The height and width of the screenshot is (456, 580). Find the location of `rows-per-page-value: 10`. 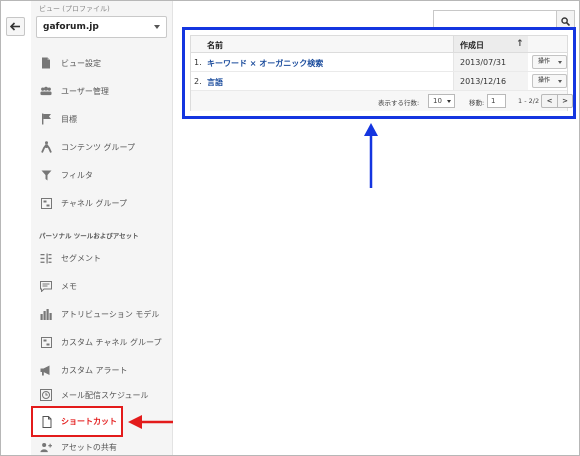

rows-per-page-value: 10 is located at coordinates (437, 101).